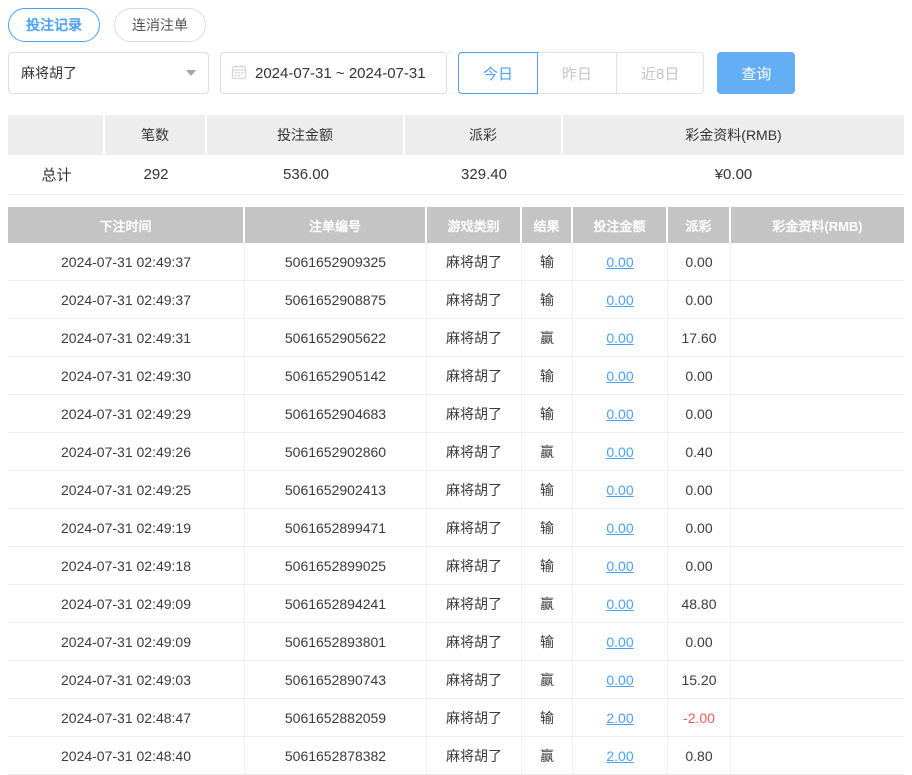 This screenshot has width=912, height=775. What do you see at coordinates (733, 135) in the screenshot?
I see `summary-header-bonus: 彩金资料(RMB)` at bounding box center [733, 135].